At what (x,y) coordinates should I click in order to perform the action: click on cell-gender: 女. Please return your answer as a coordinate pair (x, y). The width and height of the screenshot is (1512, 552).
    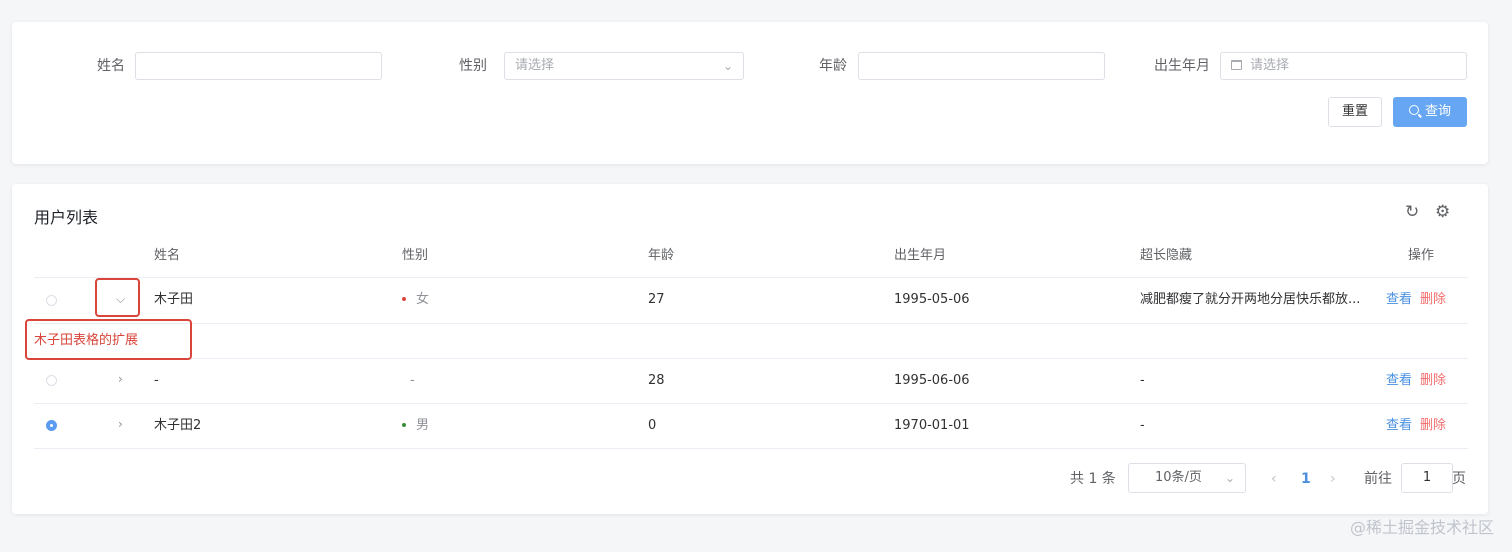
    Looking at the image, I should click on (415, 300).